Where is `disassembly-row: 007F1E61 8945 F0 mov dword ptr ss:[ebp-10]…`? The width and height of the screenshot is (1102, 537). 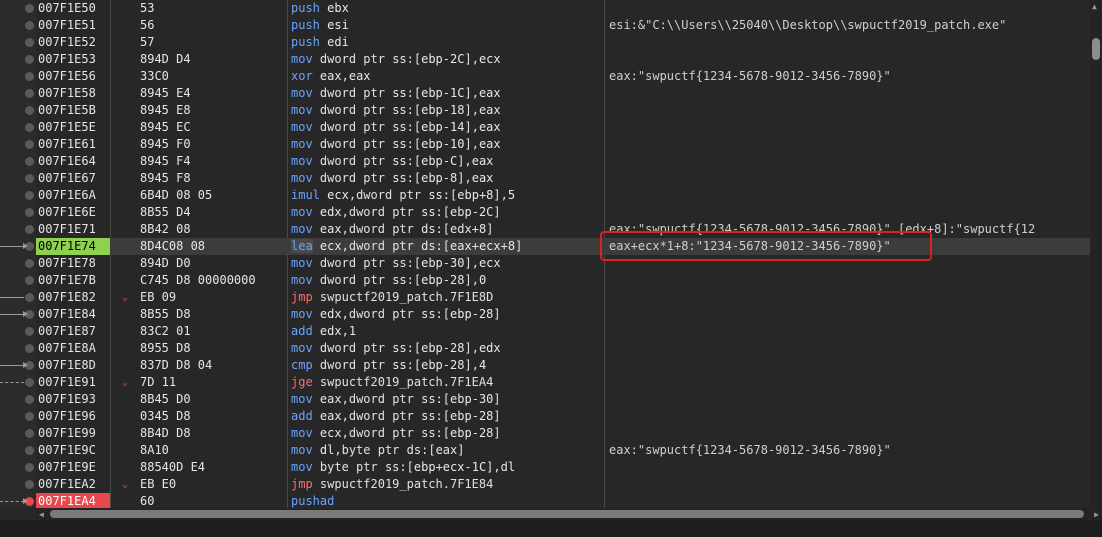
disassembly-row: 007F1E61 8945 F0 mov dword ptr ss:[ebp-10]… is located at coordinates (563, 144).